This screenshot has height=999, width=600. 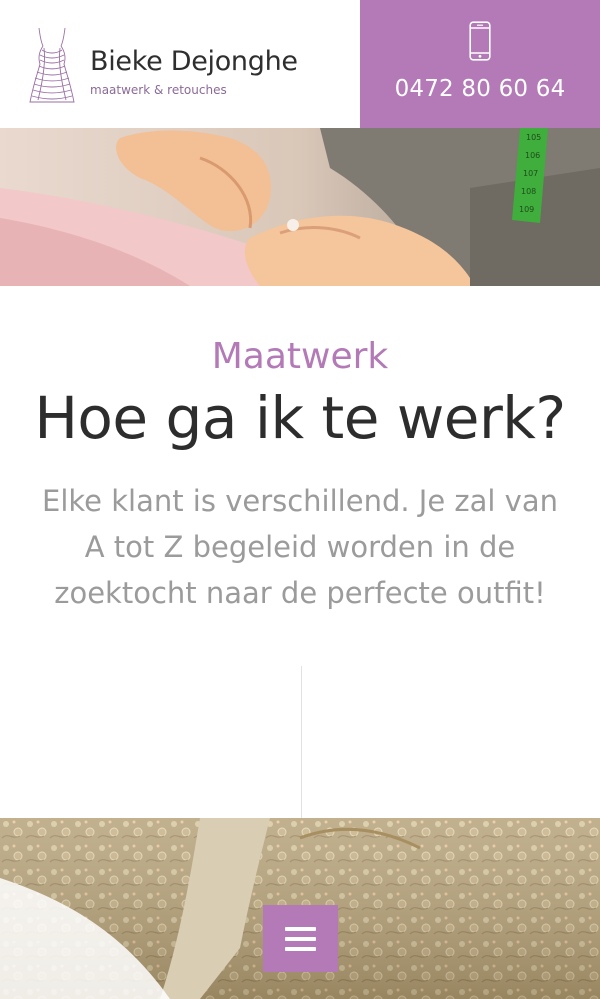 I want to click on vertical-divider, so click(x=301, y=742).